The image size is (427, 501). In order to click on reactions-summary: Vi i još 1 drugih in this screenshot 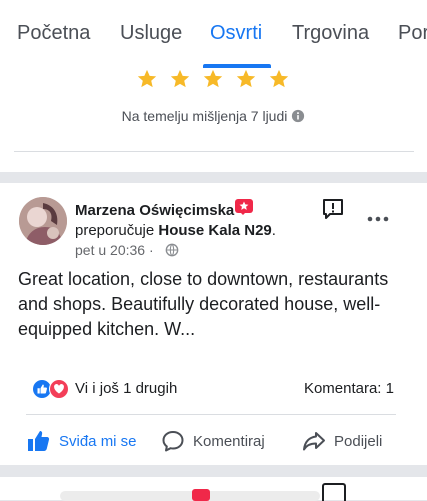, I will do `click(126, 388)`.